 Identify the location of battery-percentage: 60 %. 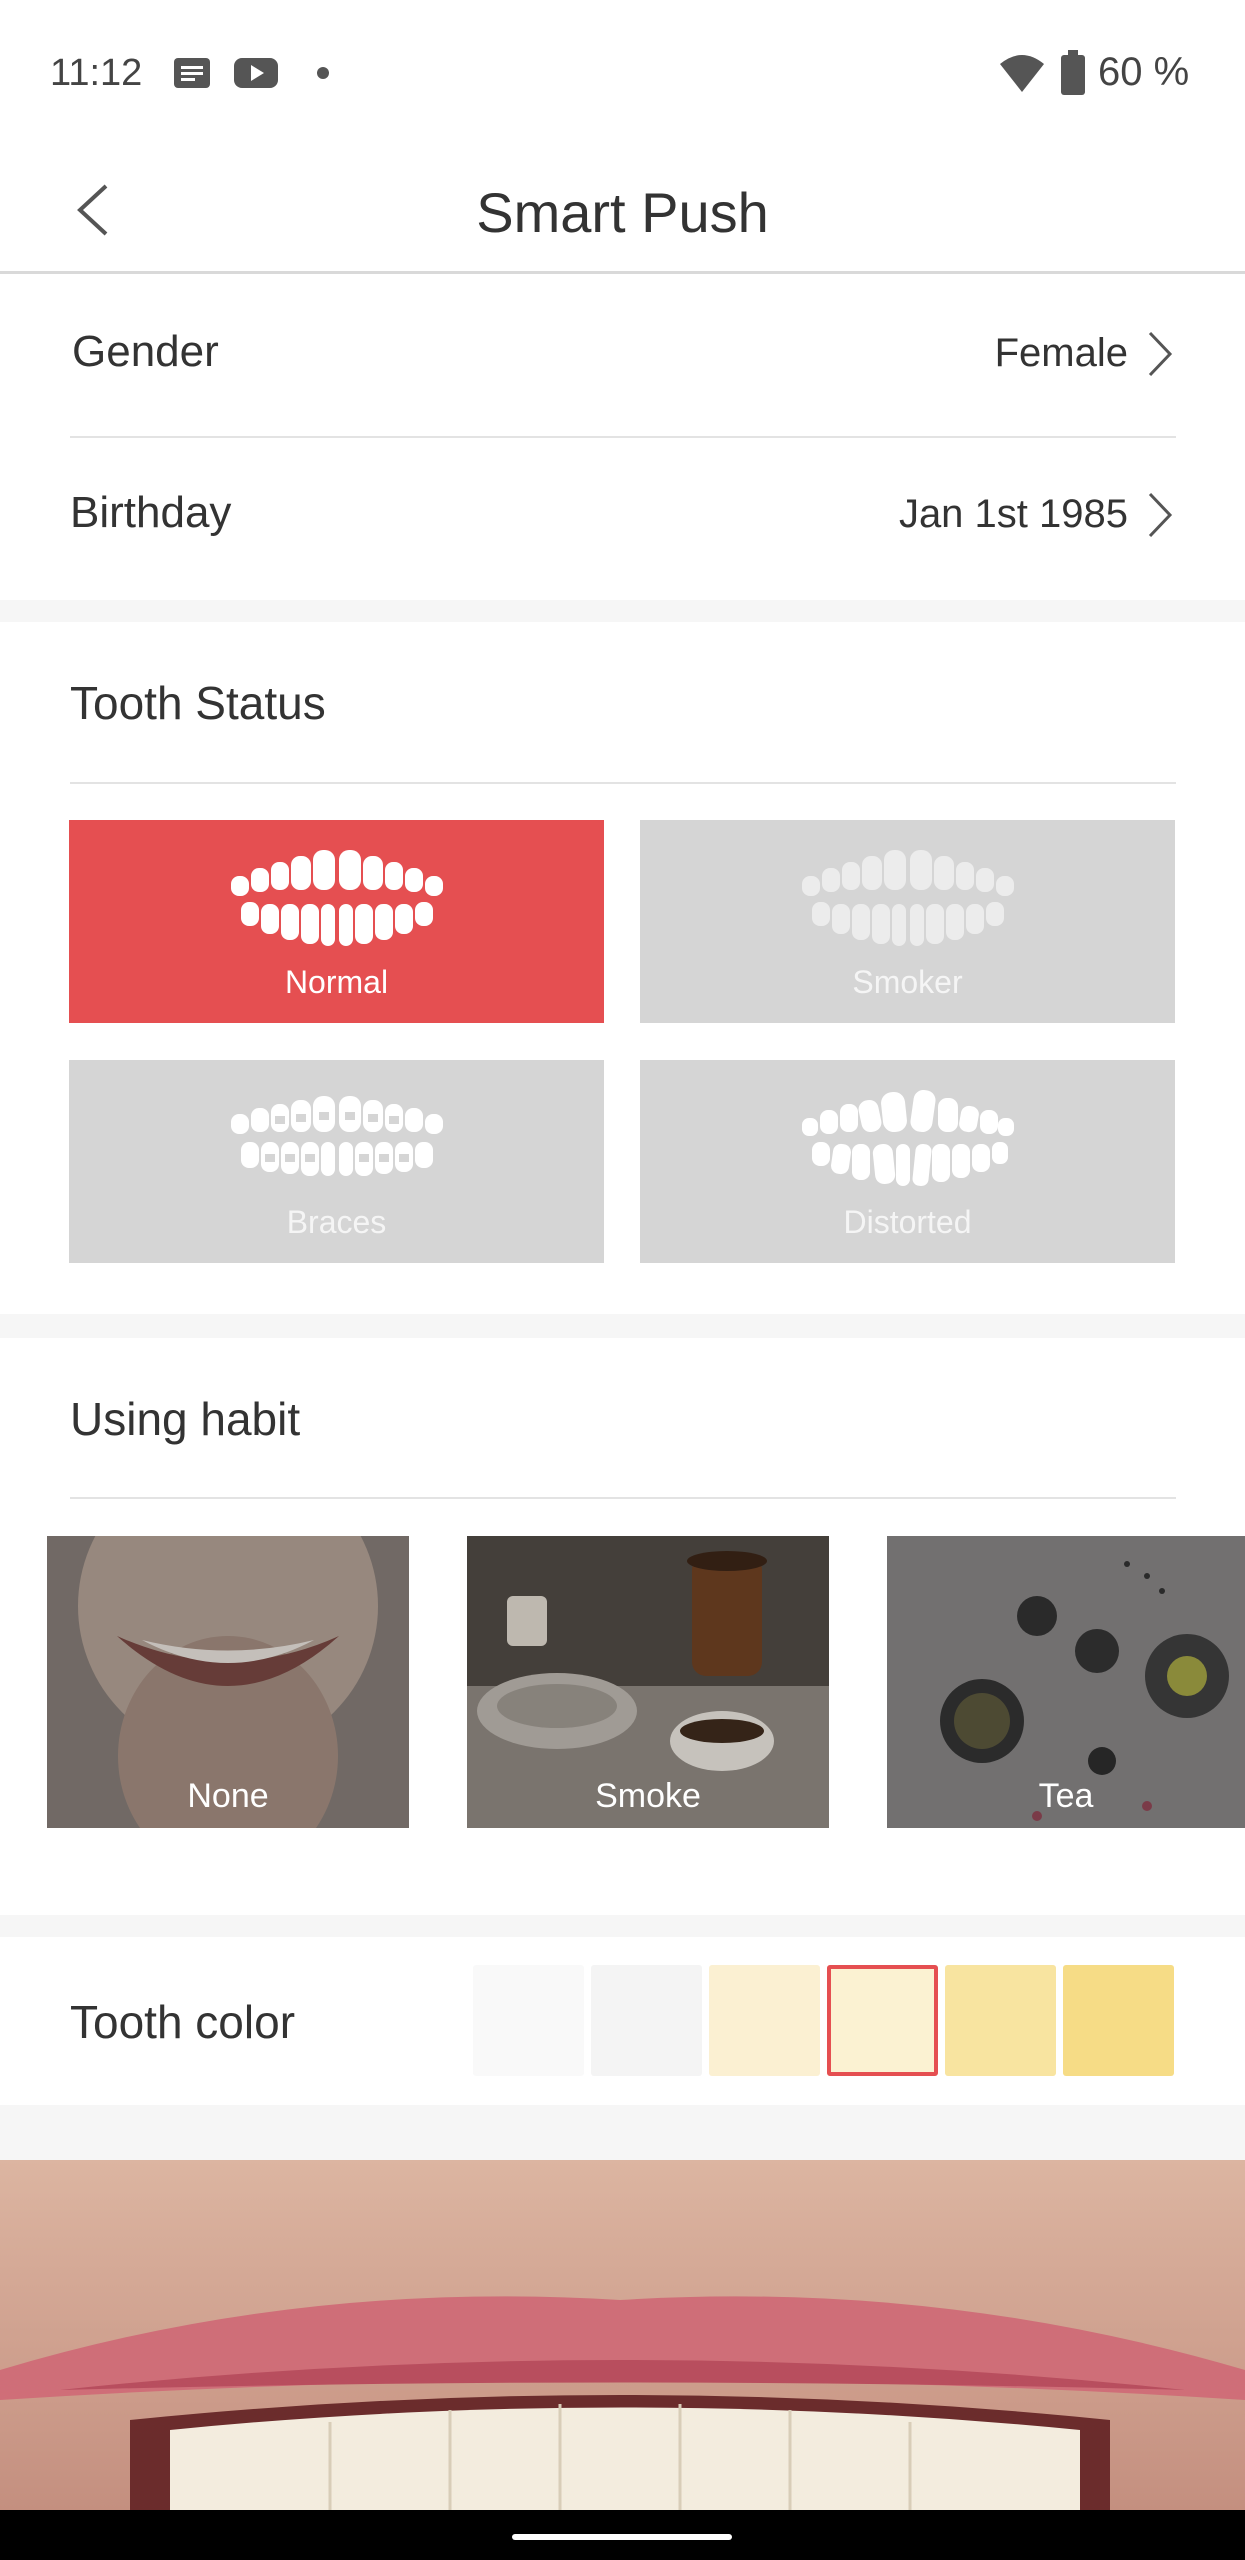
(1144, 72).